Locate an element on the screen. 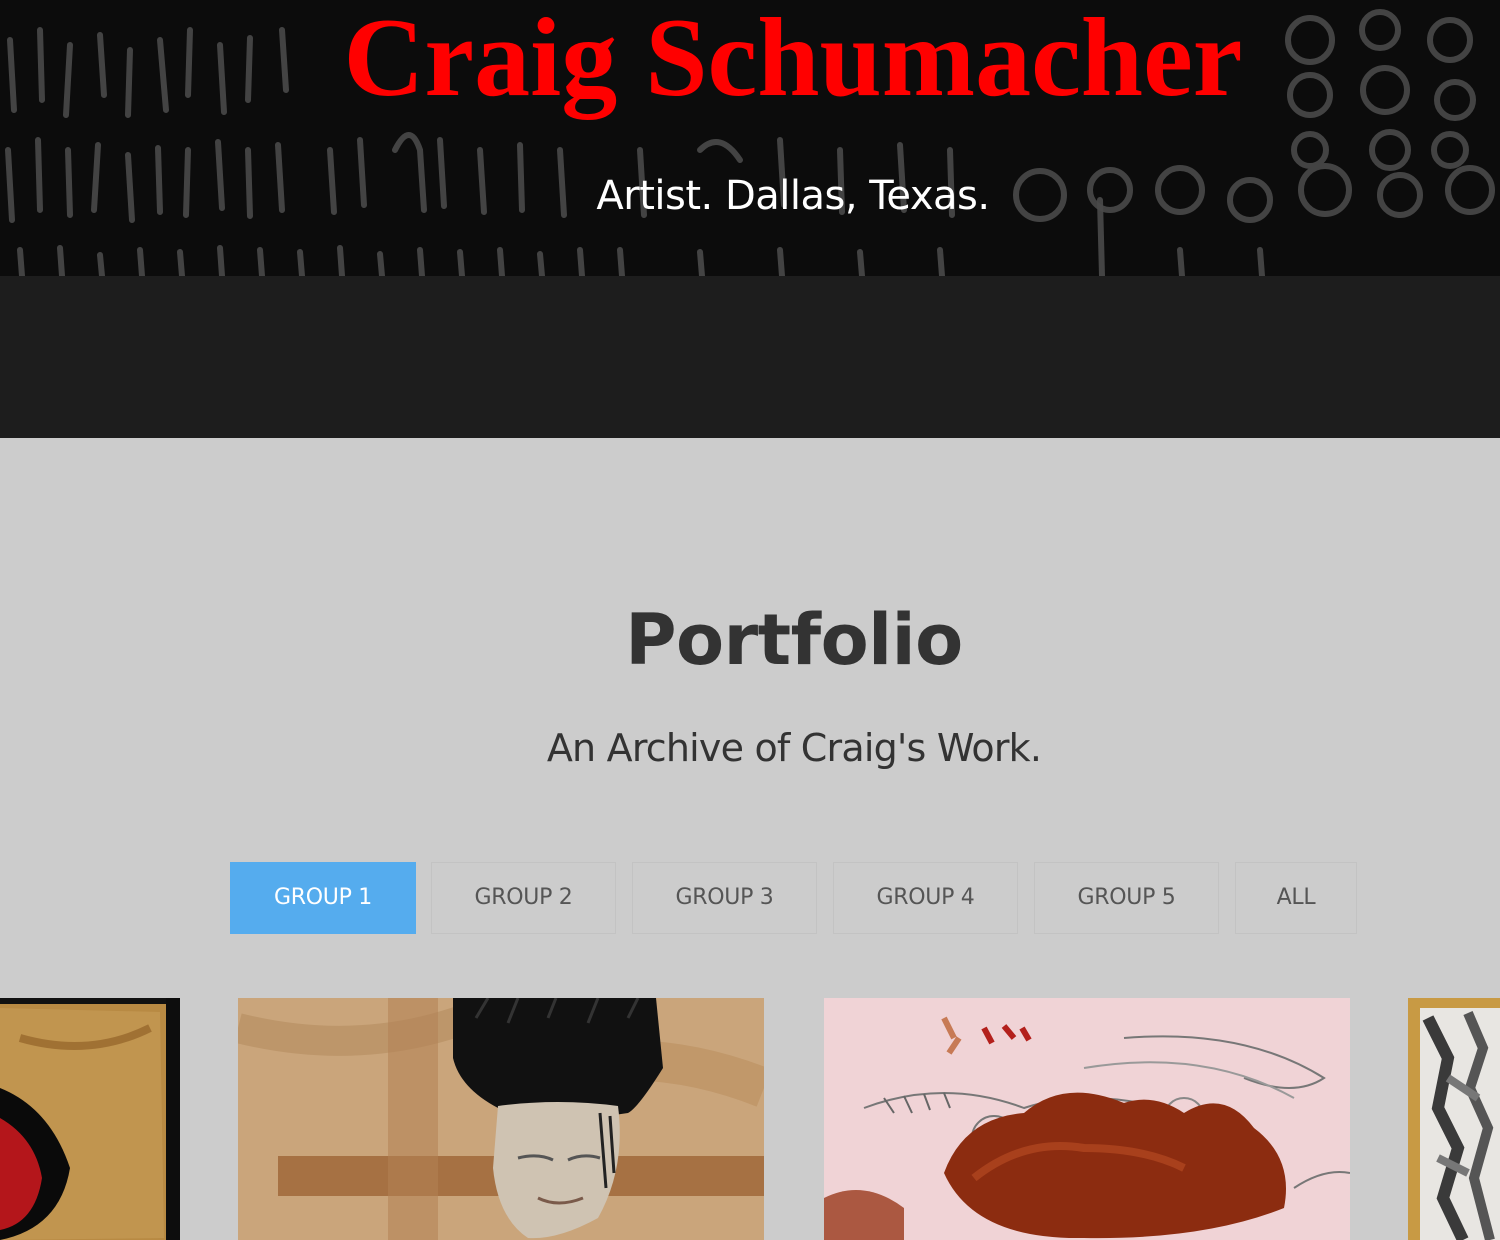 The image size is (1500, 1240). portfolio-title: Portfolio is located at coordinates (794, 640).